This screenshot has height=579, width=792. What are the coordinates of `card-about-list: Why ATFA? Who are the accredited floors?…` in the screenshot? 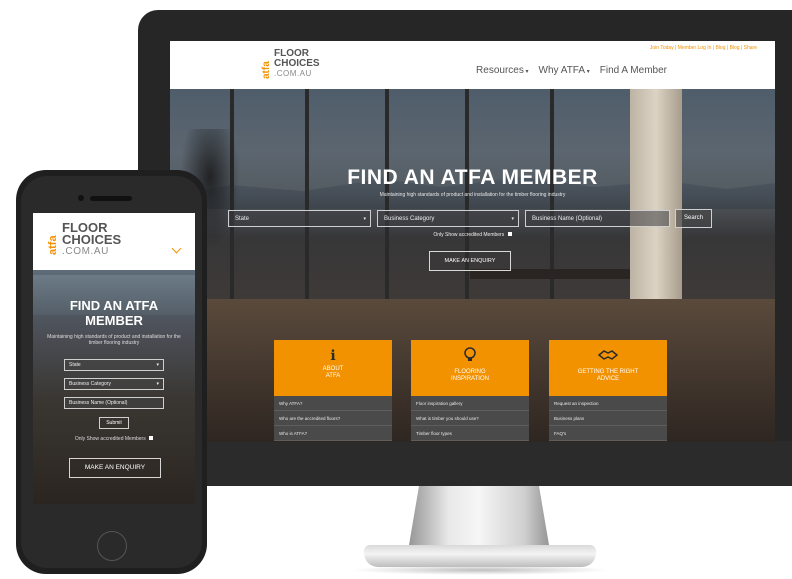 It's located at (333, 418).